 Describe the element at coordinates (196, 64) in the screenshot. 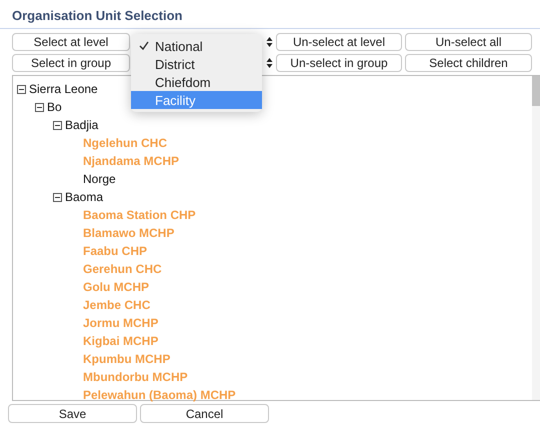

I see `menu-item: District` at that location.